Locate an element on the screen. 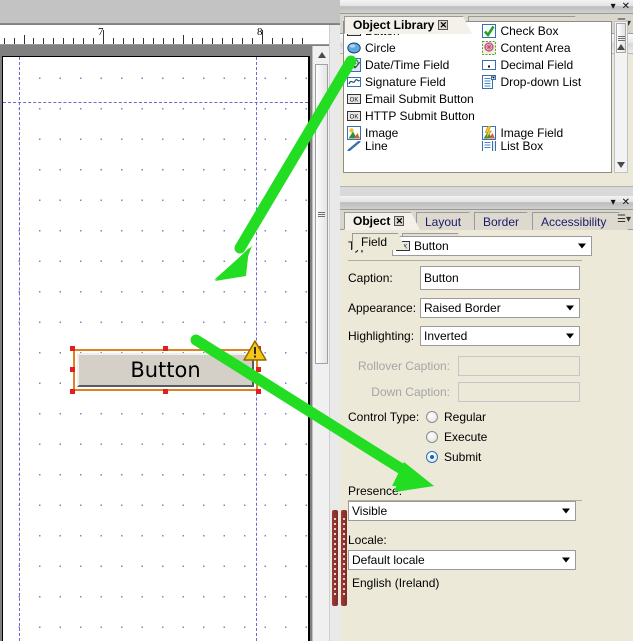  content-area-icon is located at coordinates (489, 47).